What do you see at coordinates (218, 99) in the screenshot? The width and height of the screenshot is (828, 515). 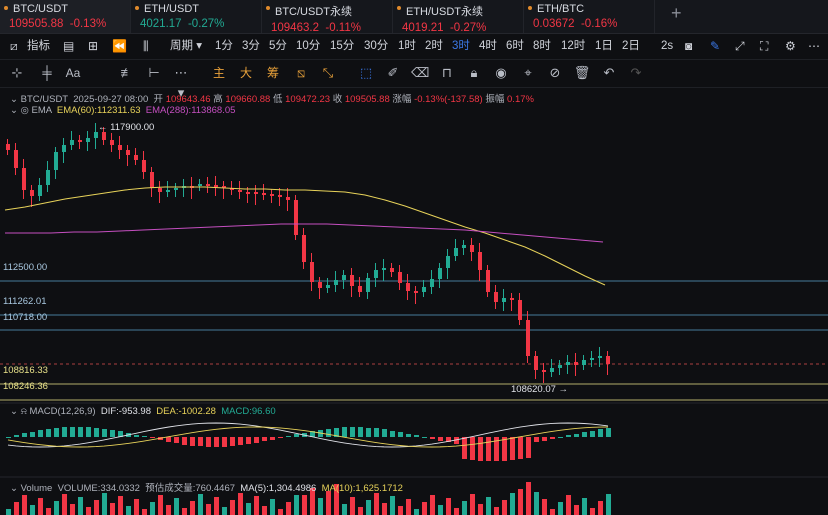 I see `high-label: 高` at bounding box center [218, 99].